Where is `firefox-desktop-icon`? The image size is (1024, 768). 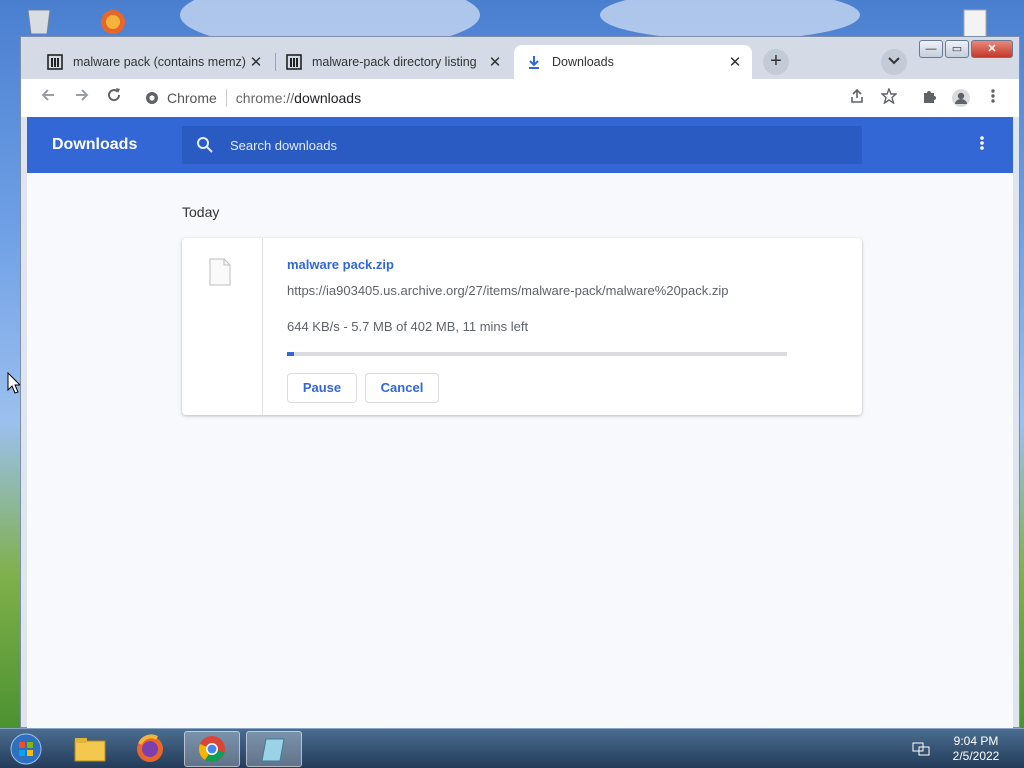
firefox-desktop-icon is located at coordinates (113, 21).